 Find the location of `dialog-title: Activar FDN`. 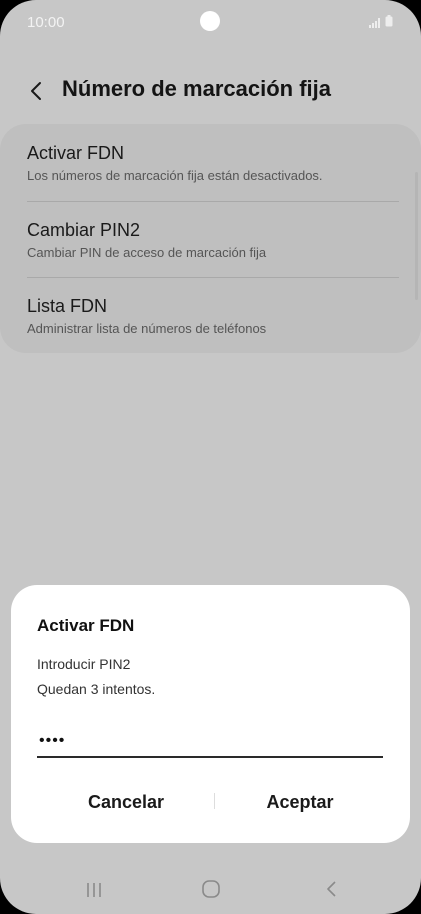

dialog-title: Activar FDN is located at coordinates (86, 625).